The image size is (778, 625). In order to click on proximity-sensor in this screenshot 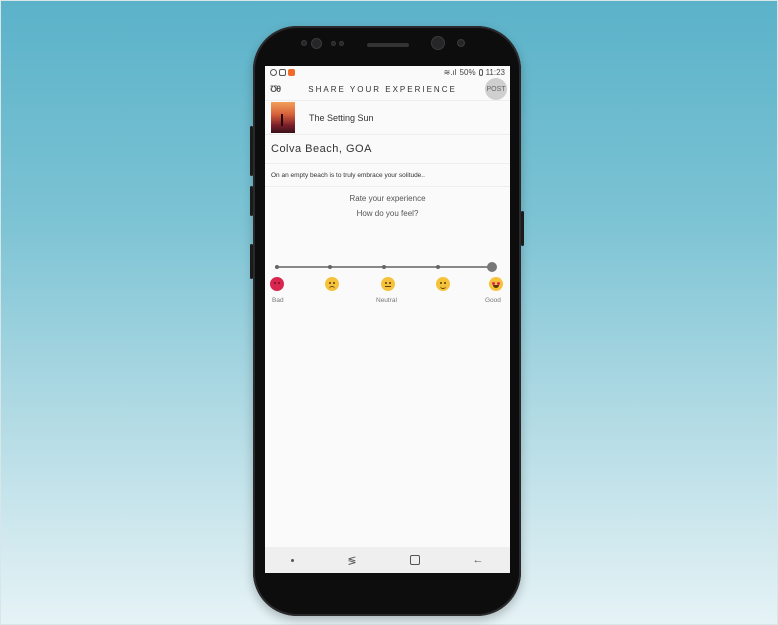, I will do `click(461, 43)`.